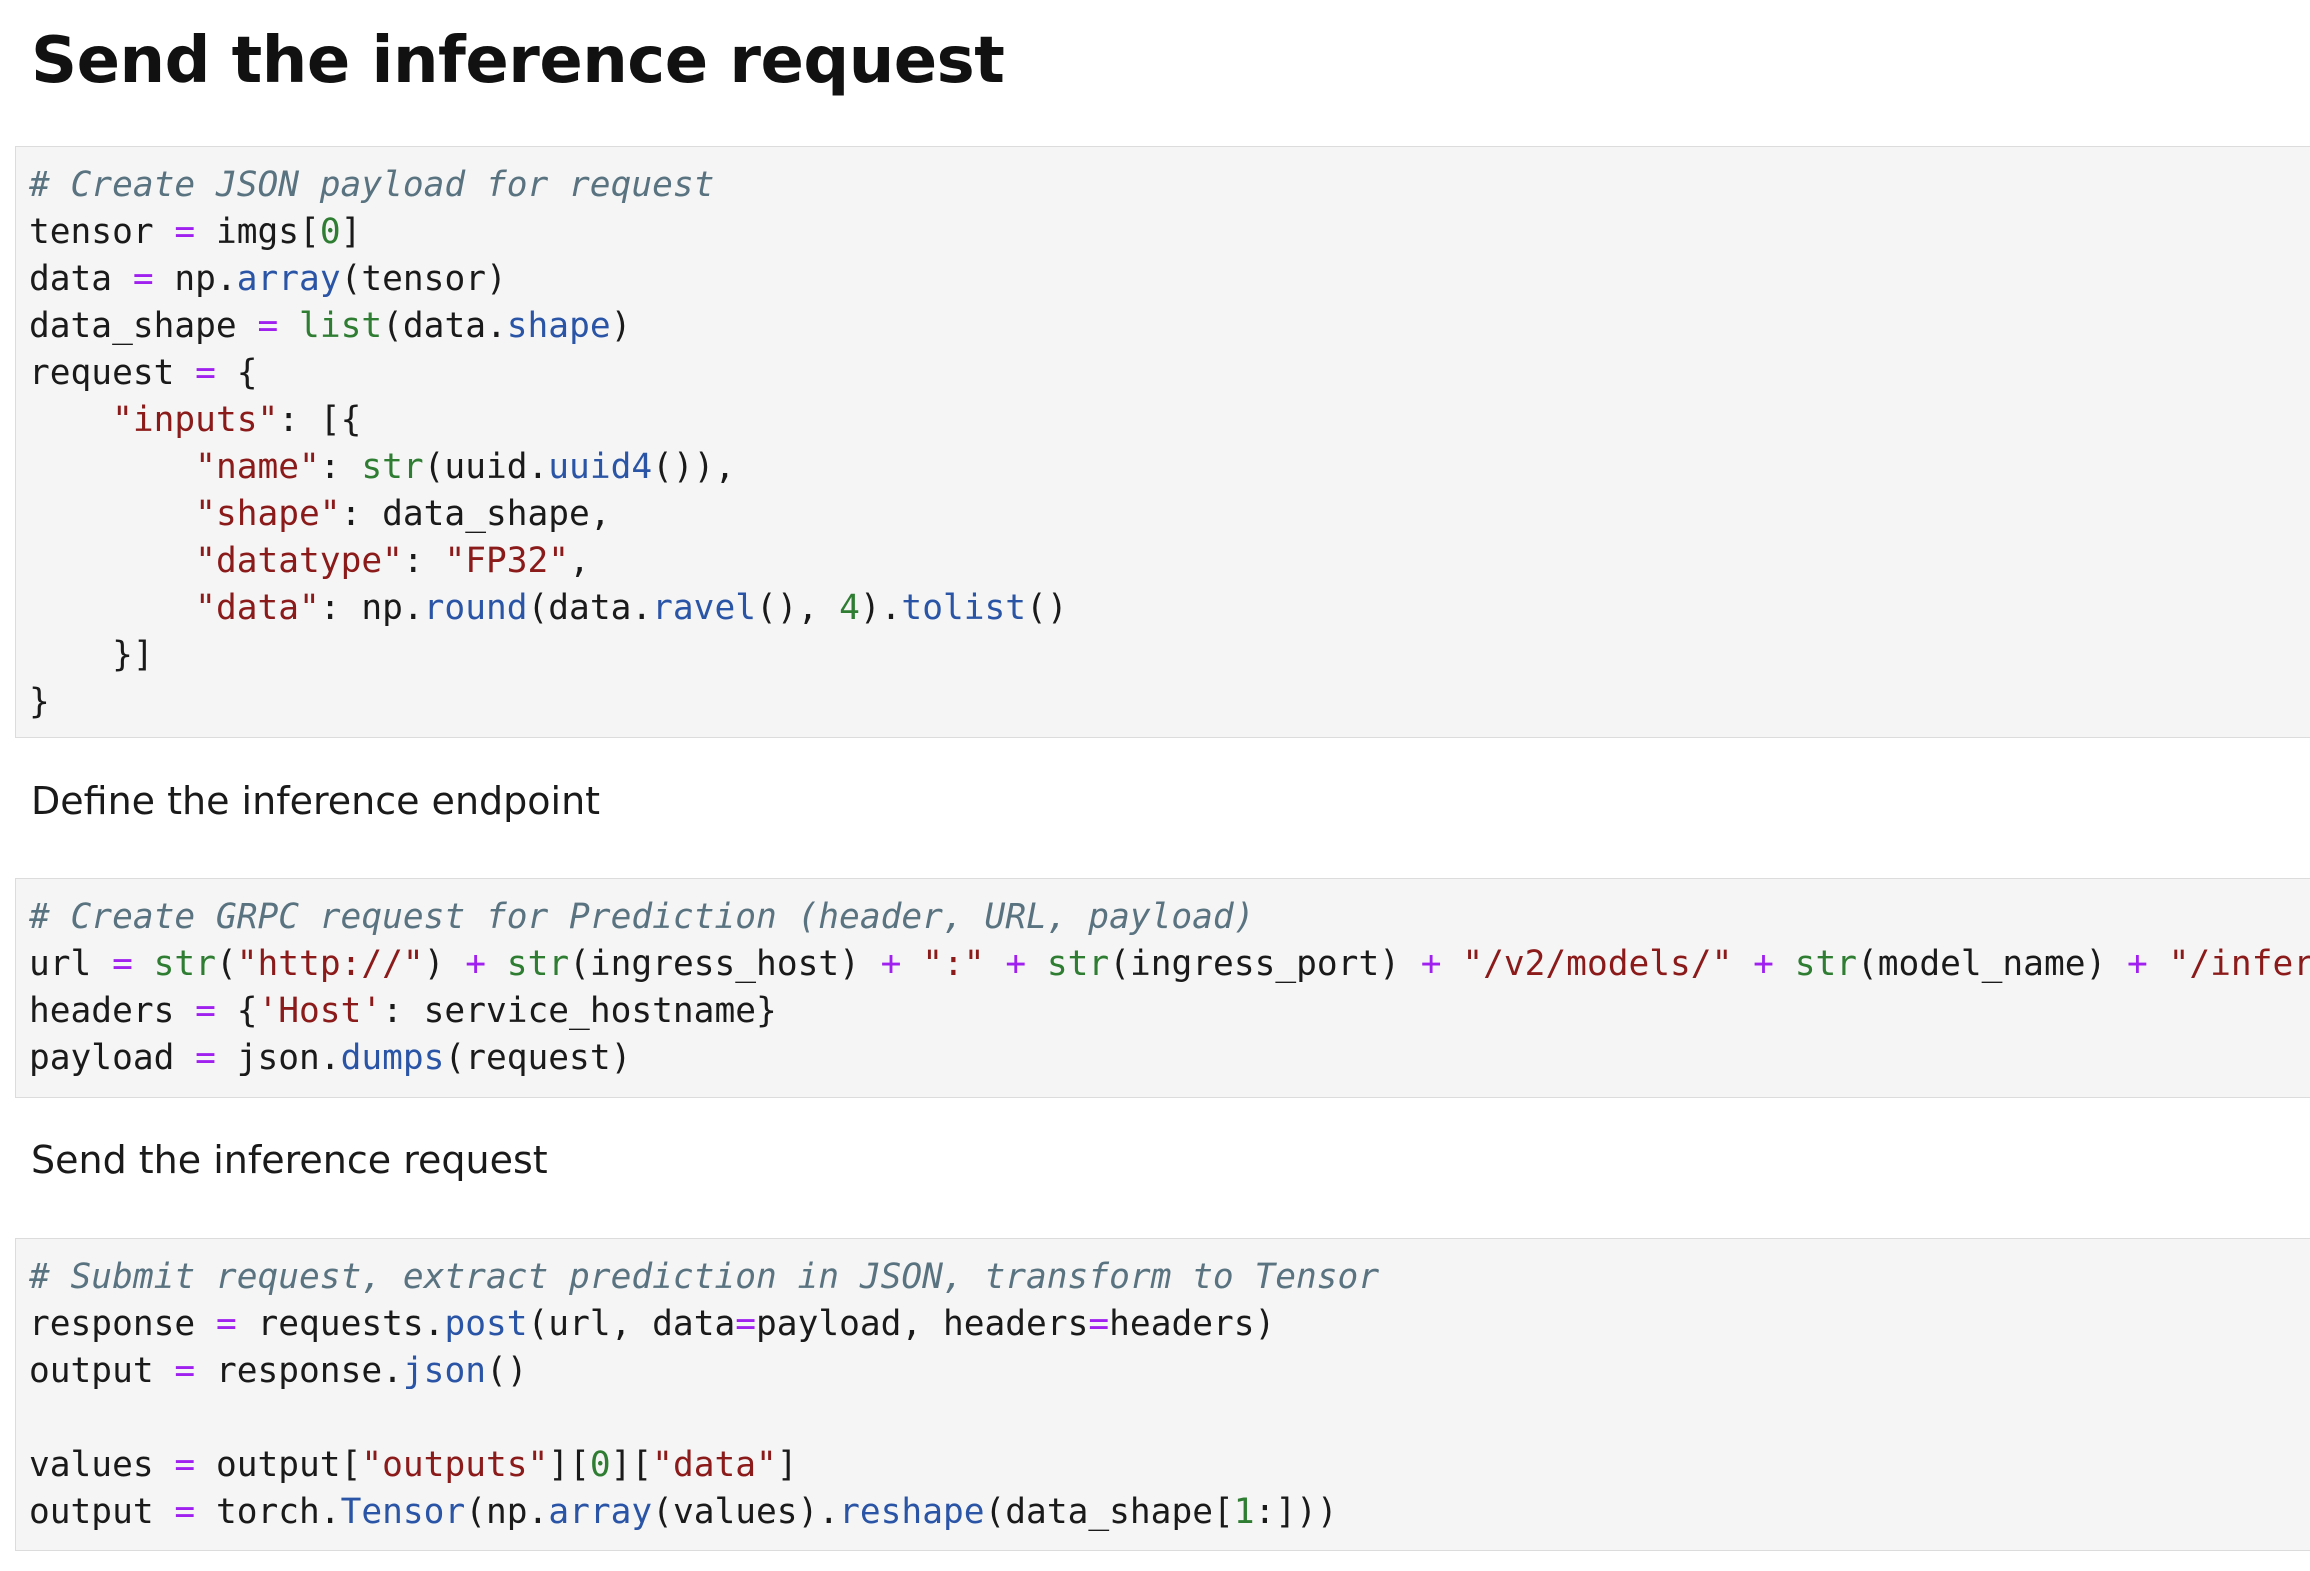 The height and width of the screenshot is (1571, 2310). What do you see at coordinates (964, 608) in the screenshot?
I see `code-function: tolist` at bounding box center [964, 608].